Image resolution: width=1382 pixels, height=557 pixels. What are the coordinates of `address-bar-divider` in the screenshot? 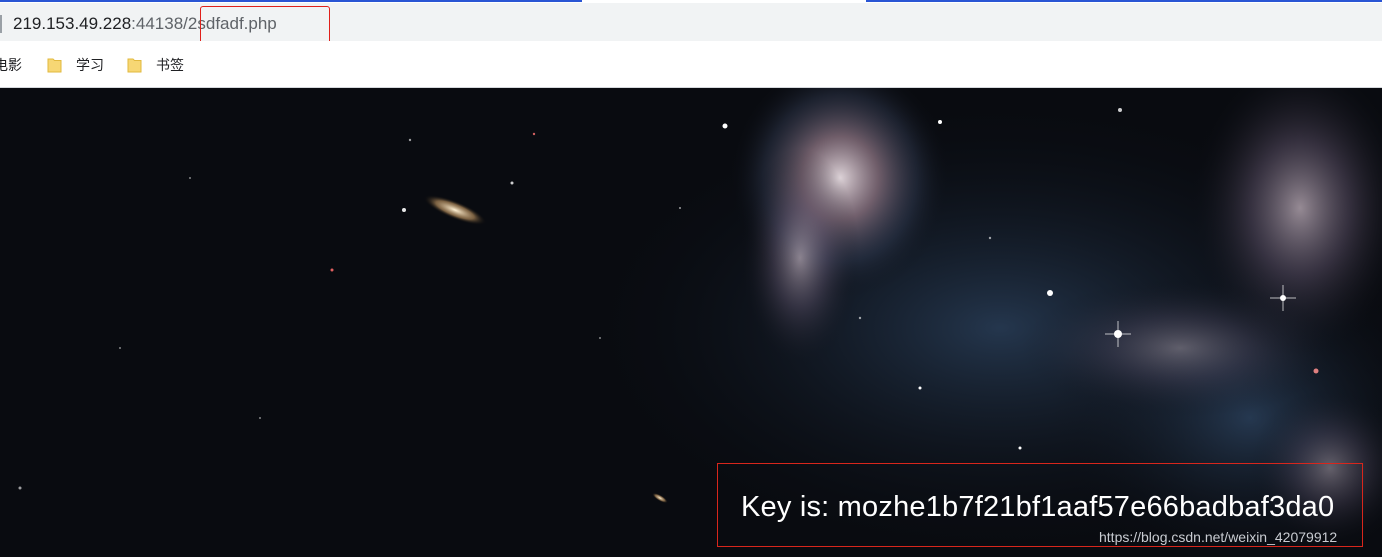 It's located at (1, 24).